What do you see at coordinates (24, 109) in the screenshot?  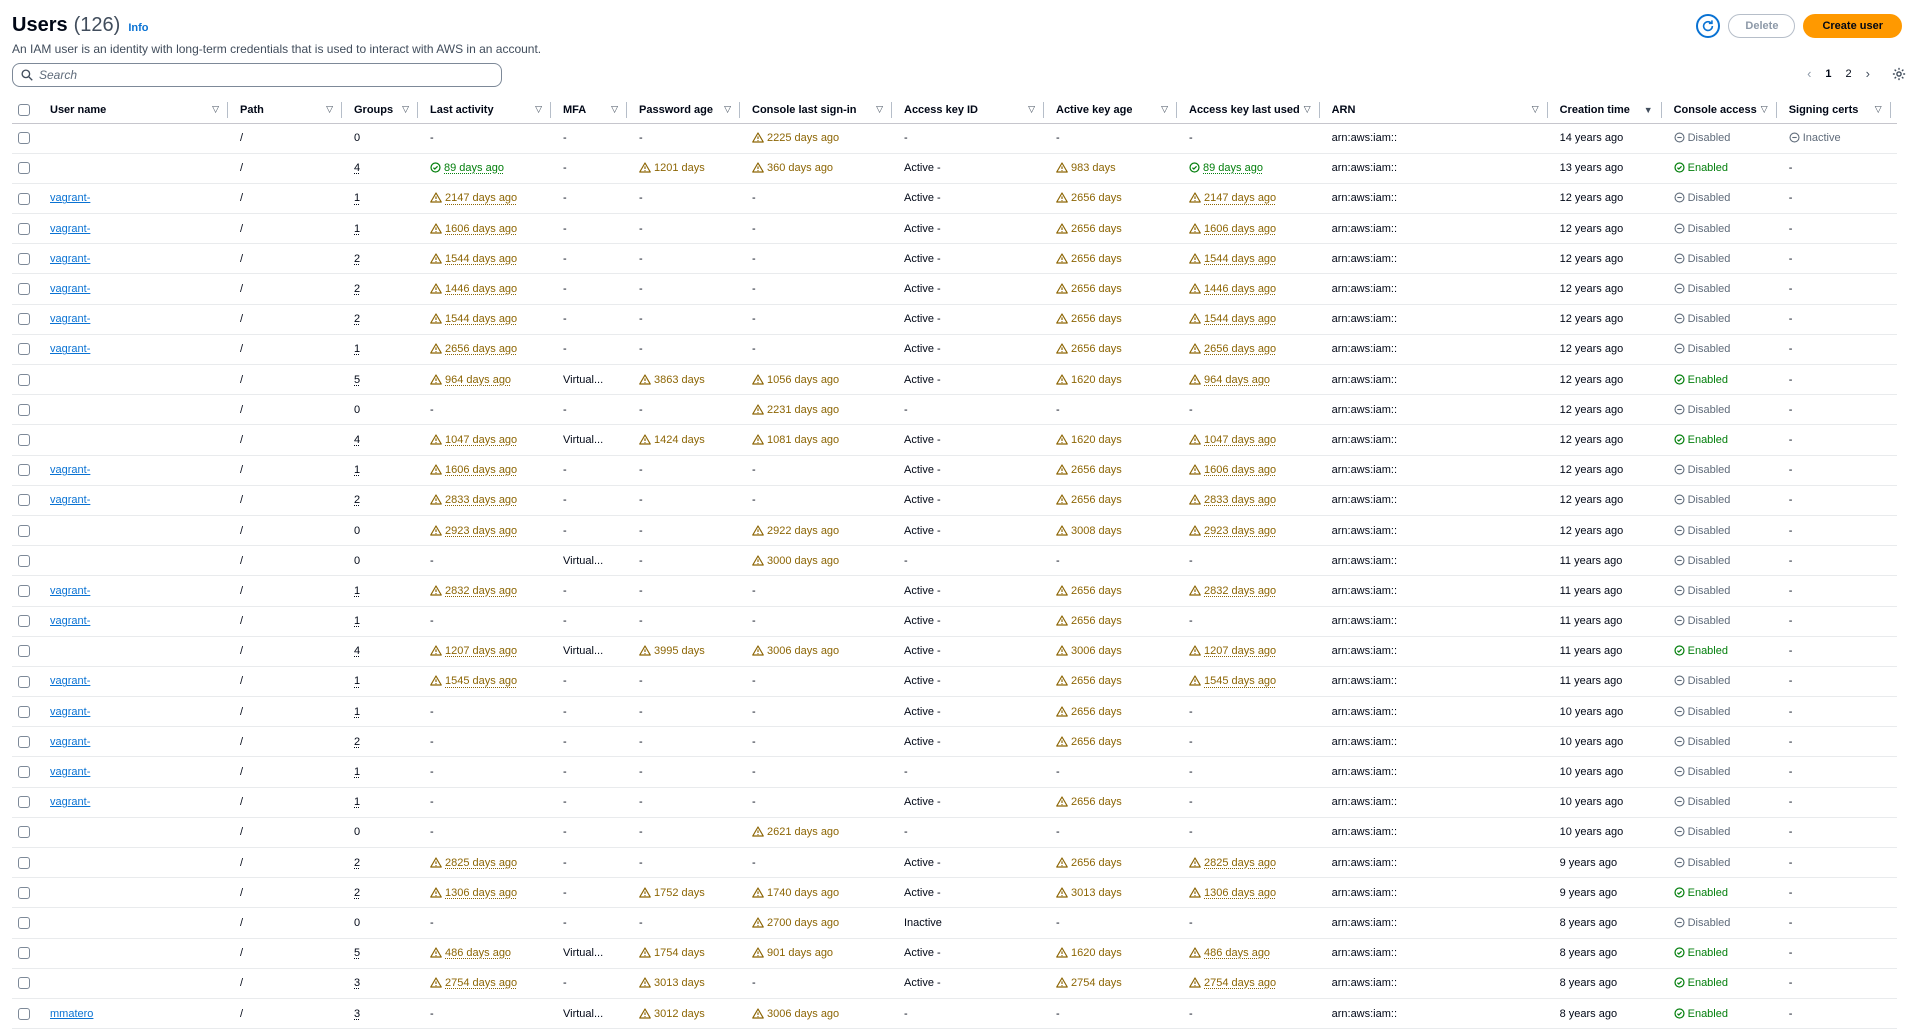 I see `select-all-checkbox` at bounding box center [24, 109].